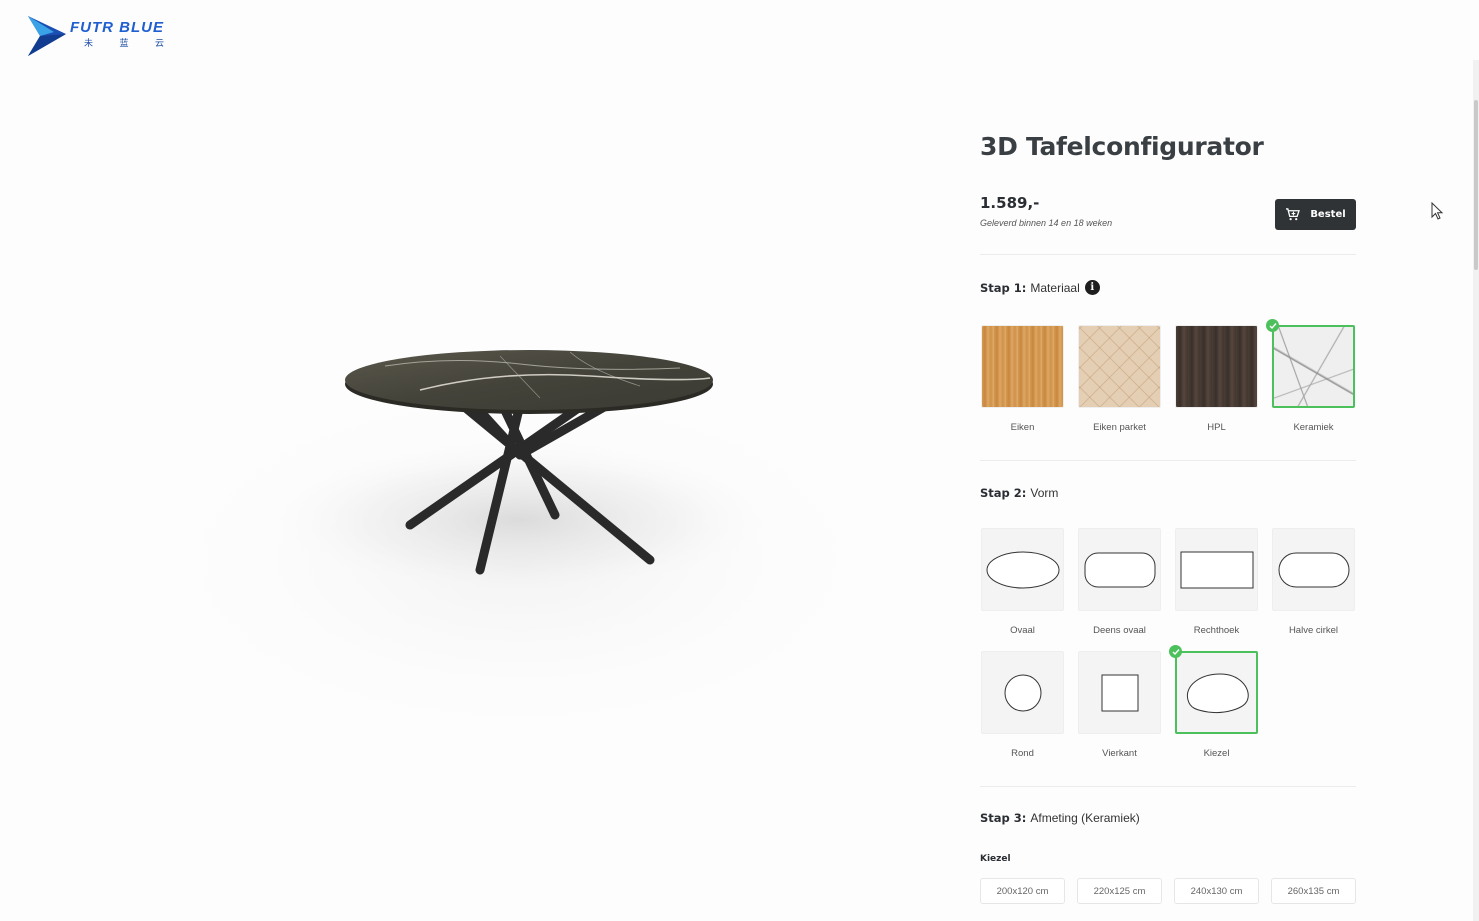 The height and width of the screenshot is (921, 1479). What do you see at coordinates (1022, 891) in the screenshot?
I see `size-option: 200x120 cm` at bounding box center [1022, 891].